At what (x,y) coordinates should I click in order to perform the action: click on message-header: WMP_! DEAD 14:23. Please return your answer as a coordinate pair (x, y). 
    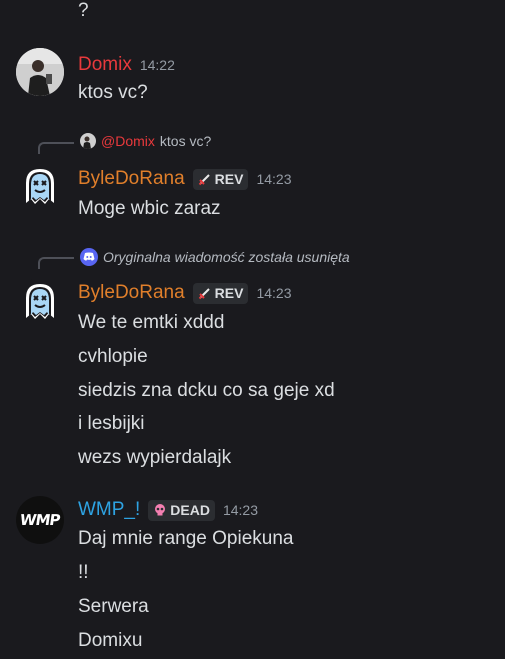
    Looking at the image, I should click on (168, 510).